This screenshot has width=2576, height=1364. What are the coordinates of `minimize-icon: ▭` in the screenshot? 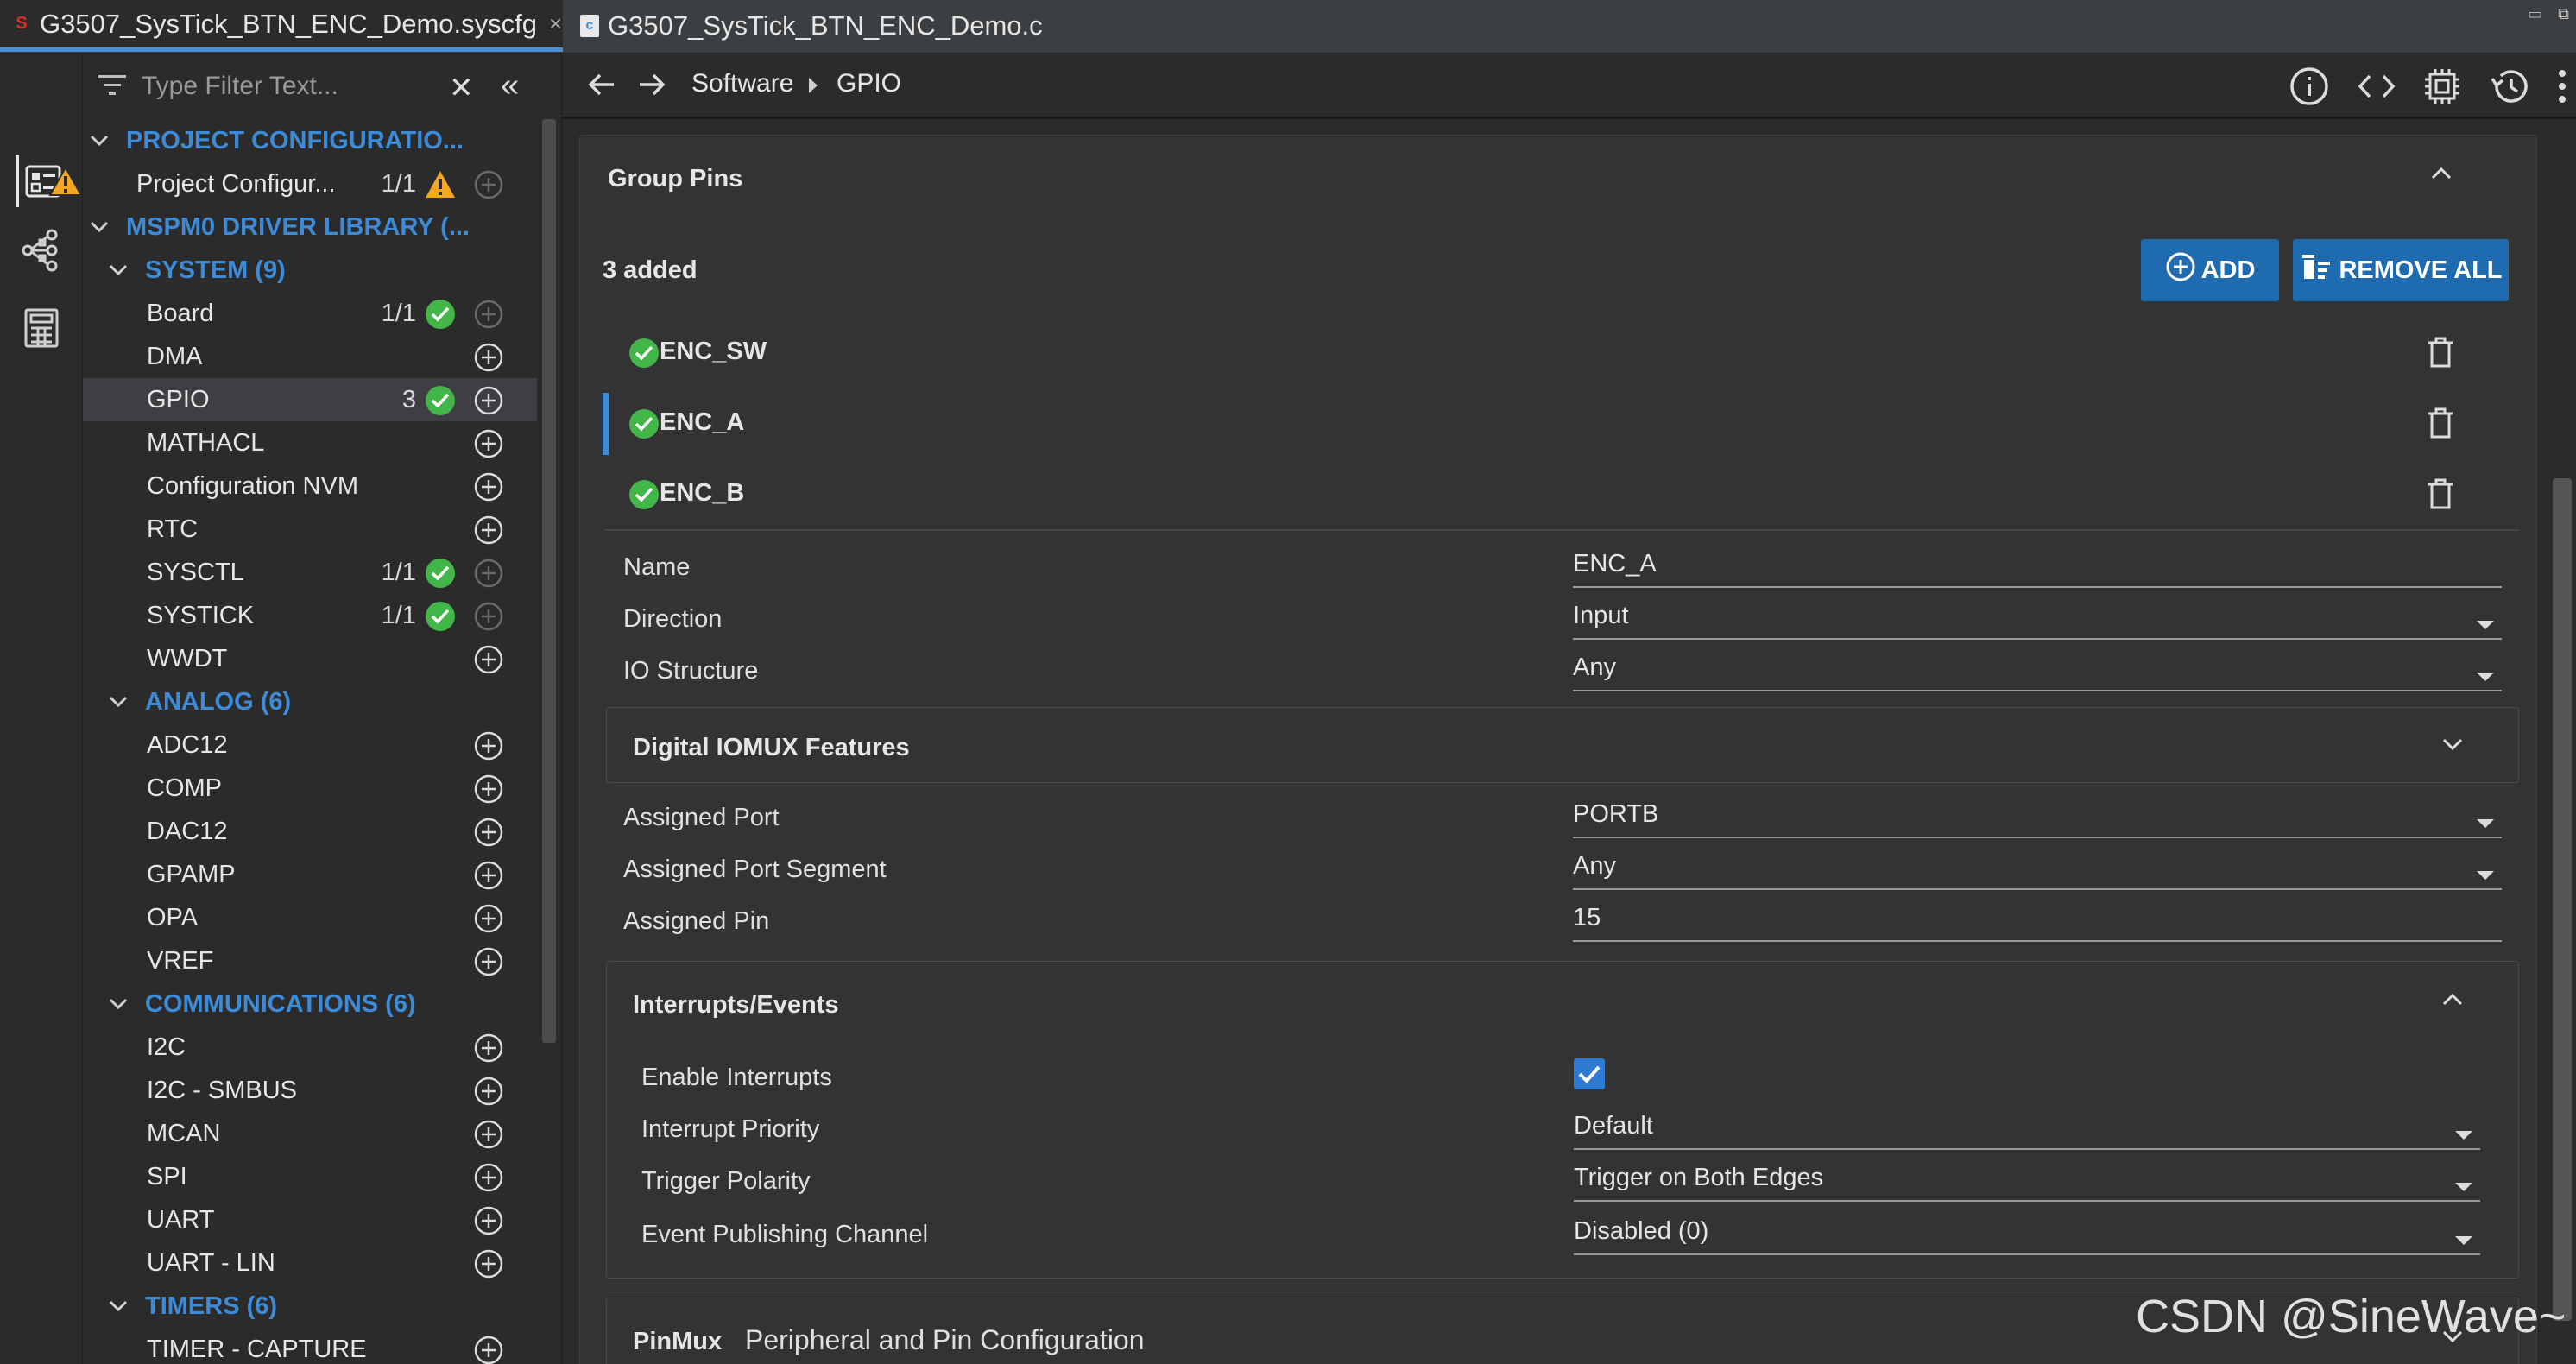 It's located at (2535, 14).